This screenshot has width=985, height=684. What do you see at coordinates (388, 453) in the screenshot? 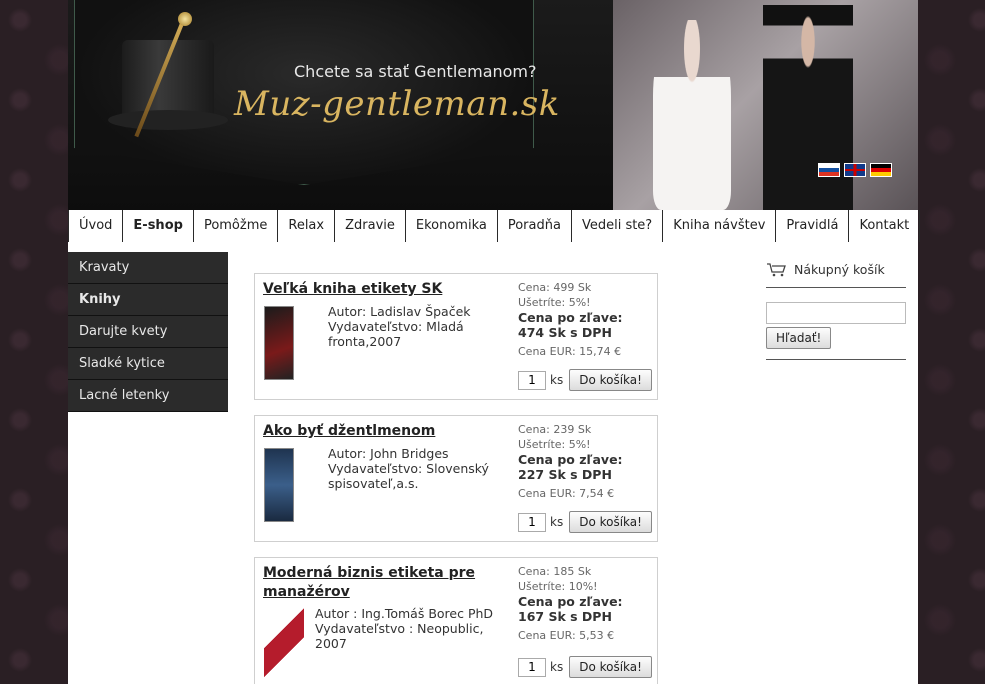
I see `product-author: Autor: John Bridges` at bounding box center [388, 453].